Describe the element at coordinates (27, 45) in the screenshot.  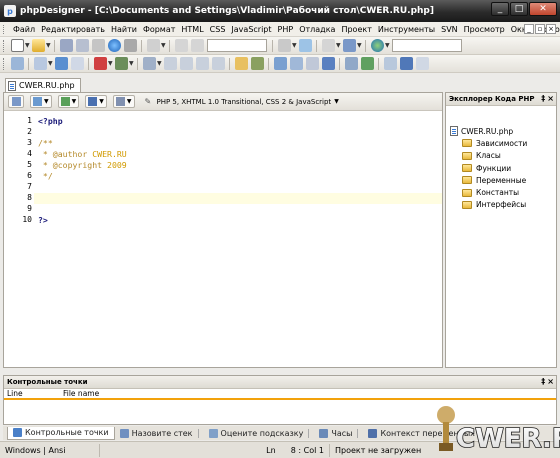
I see `new-file-dropdown-icon: ▼` at that location.